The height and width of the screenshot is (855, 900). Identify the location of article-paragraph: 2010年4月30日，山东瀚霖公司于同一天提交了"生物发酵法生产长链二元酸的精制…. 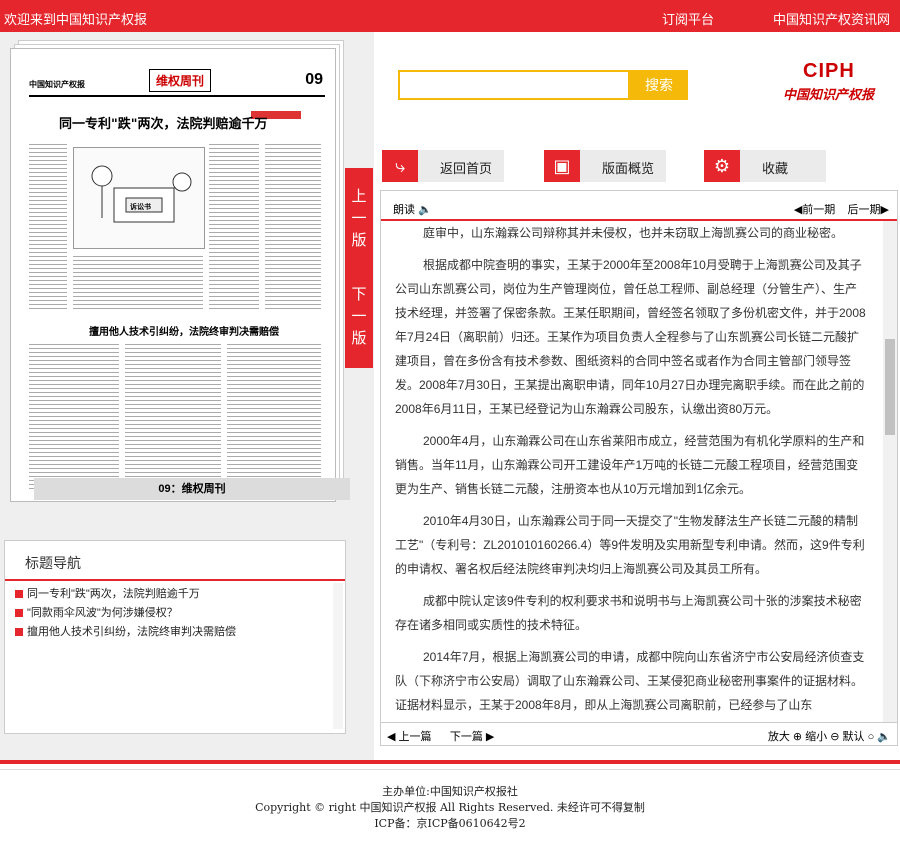
(630, 545).